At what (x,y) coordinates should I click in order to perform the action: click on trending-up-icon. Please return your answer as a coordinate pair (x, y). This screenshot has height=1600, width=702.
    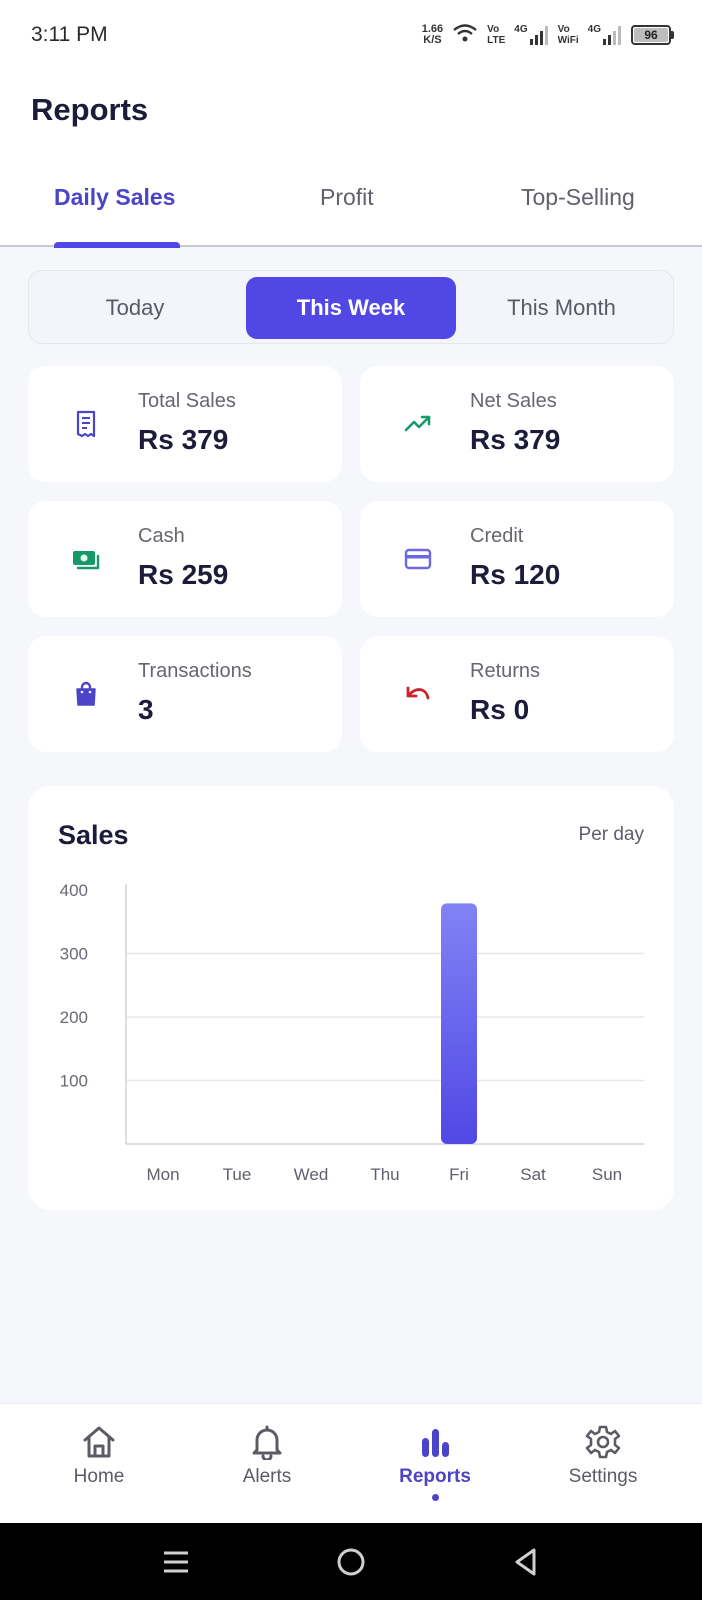
    Looking at the image, I should click on (417, 423).